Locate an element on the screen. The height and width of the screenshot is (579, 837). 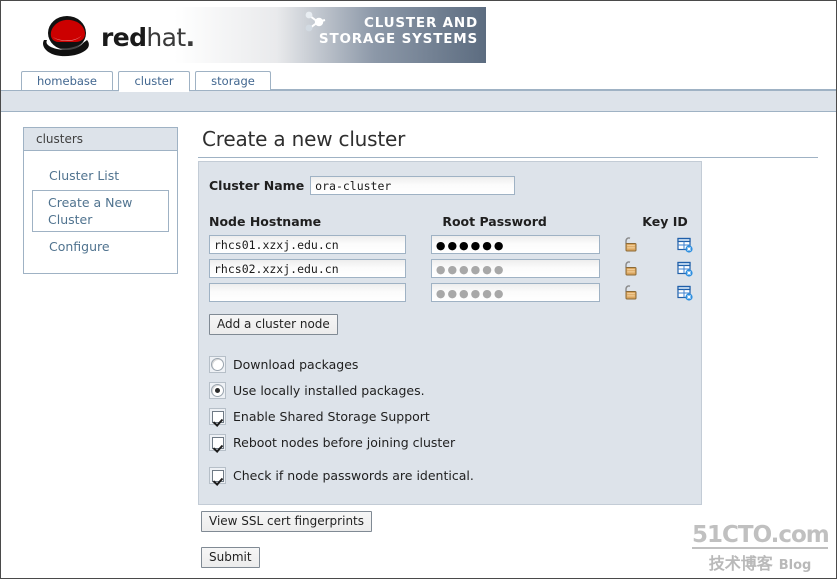
sidebar-item-create-new-cluster: Create a New Cluster is located at coordinates (100, 211).